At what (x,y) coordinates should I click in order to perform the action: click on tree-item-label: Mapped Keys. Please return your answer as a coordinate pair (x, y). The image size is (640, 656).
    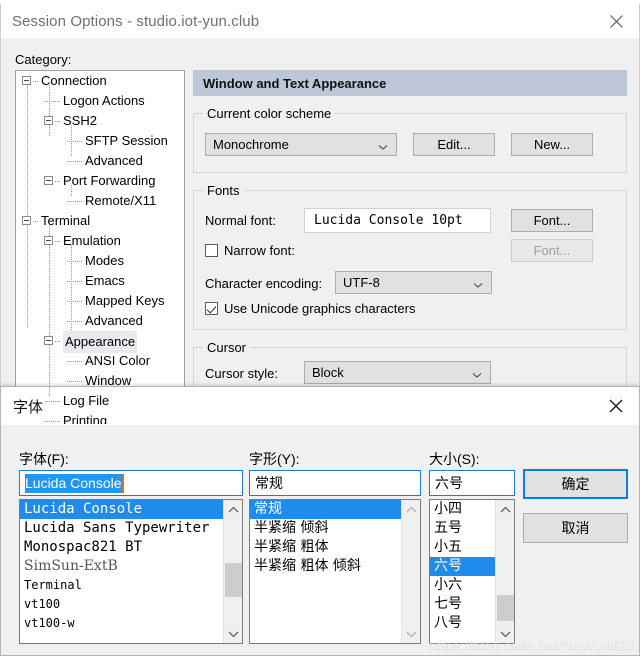
    Looking at the image, I should click on (125, 300).